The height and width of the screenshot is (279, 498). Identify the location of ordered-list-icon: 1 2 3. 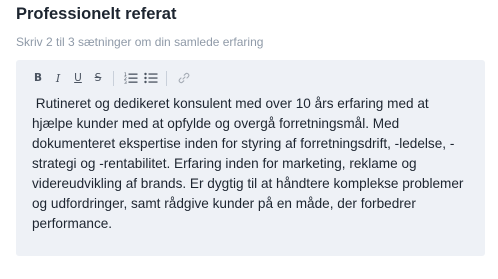
(131, 78).